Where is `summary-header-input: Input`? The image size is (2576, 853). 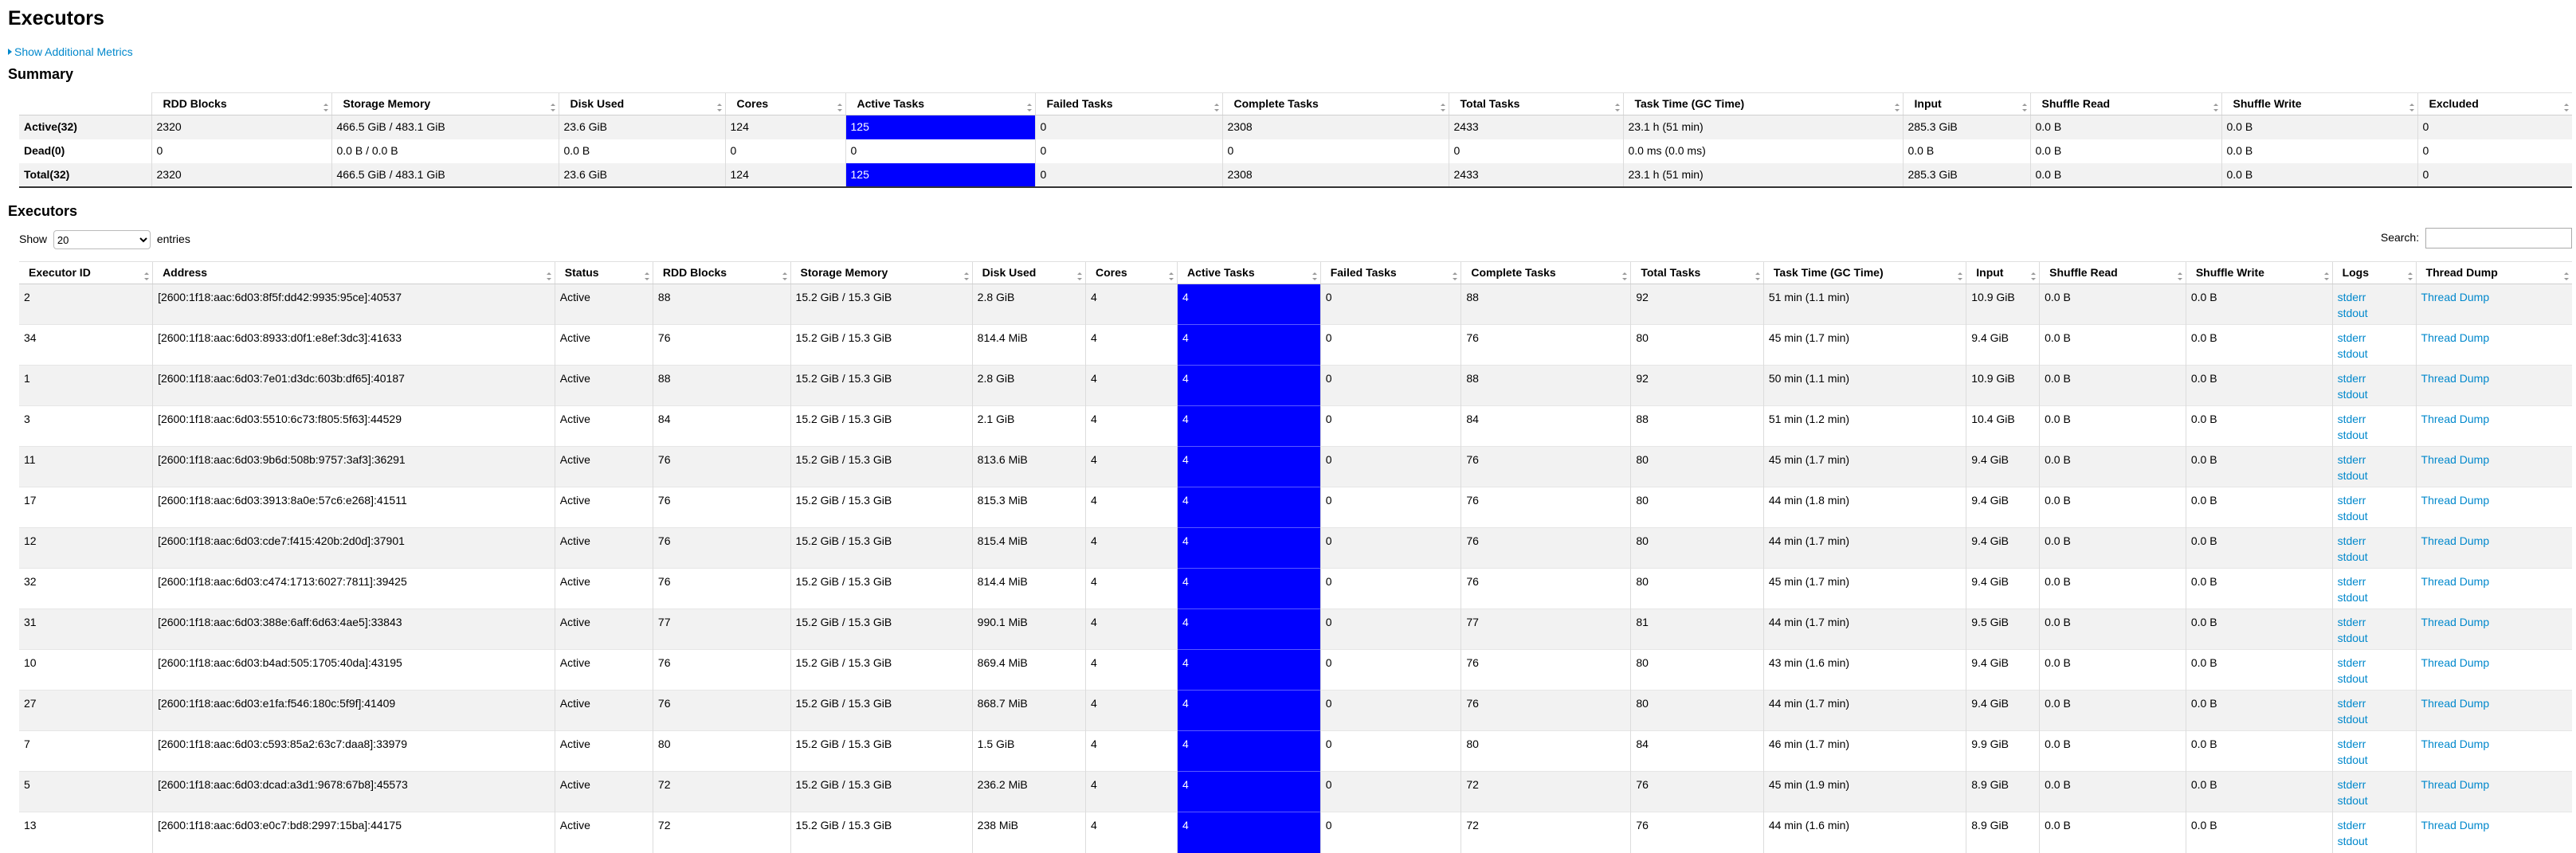
summary-header-input: Input is located at coordinates (1966, 103).